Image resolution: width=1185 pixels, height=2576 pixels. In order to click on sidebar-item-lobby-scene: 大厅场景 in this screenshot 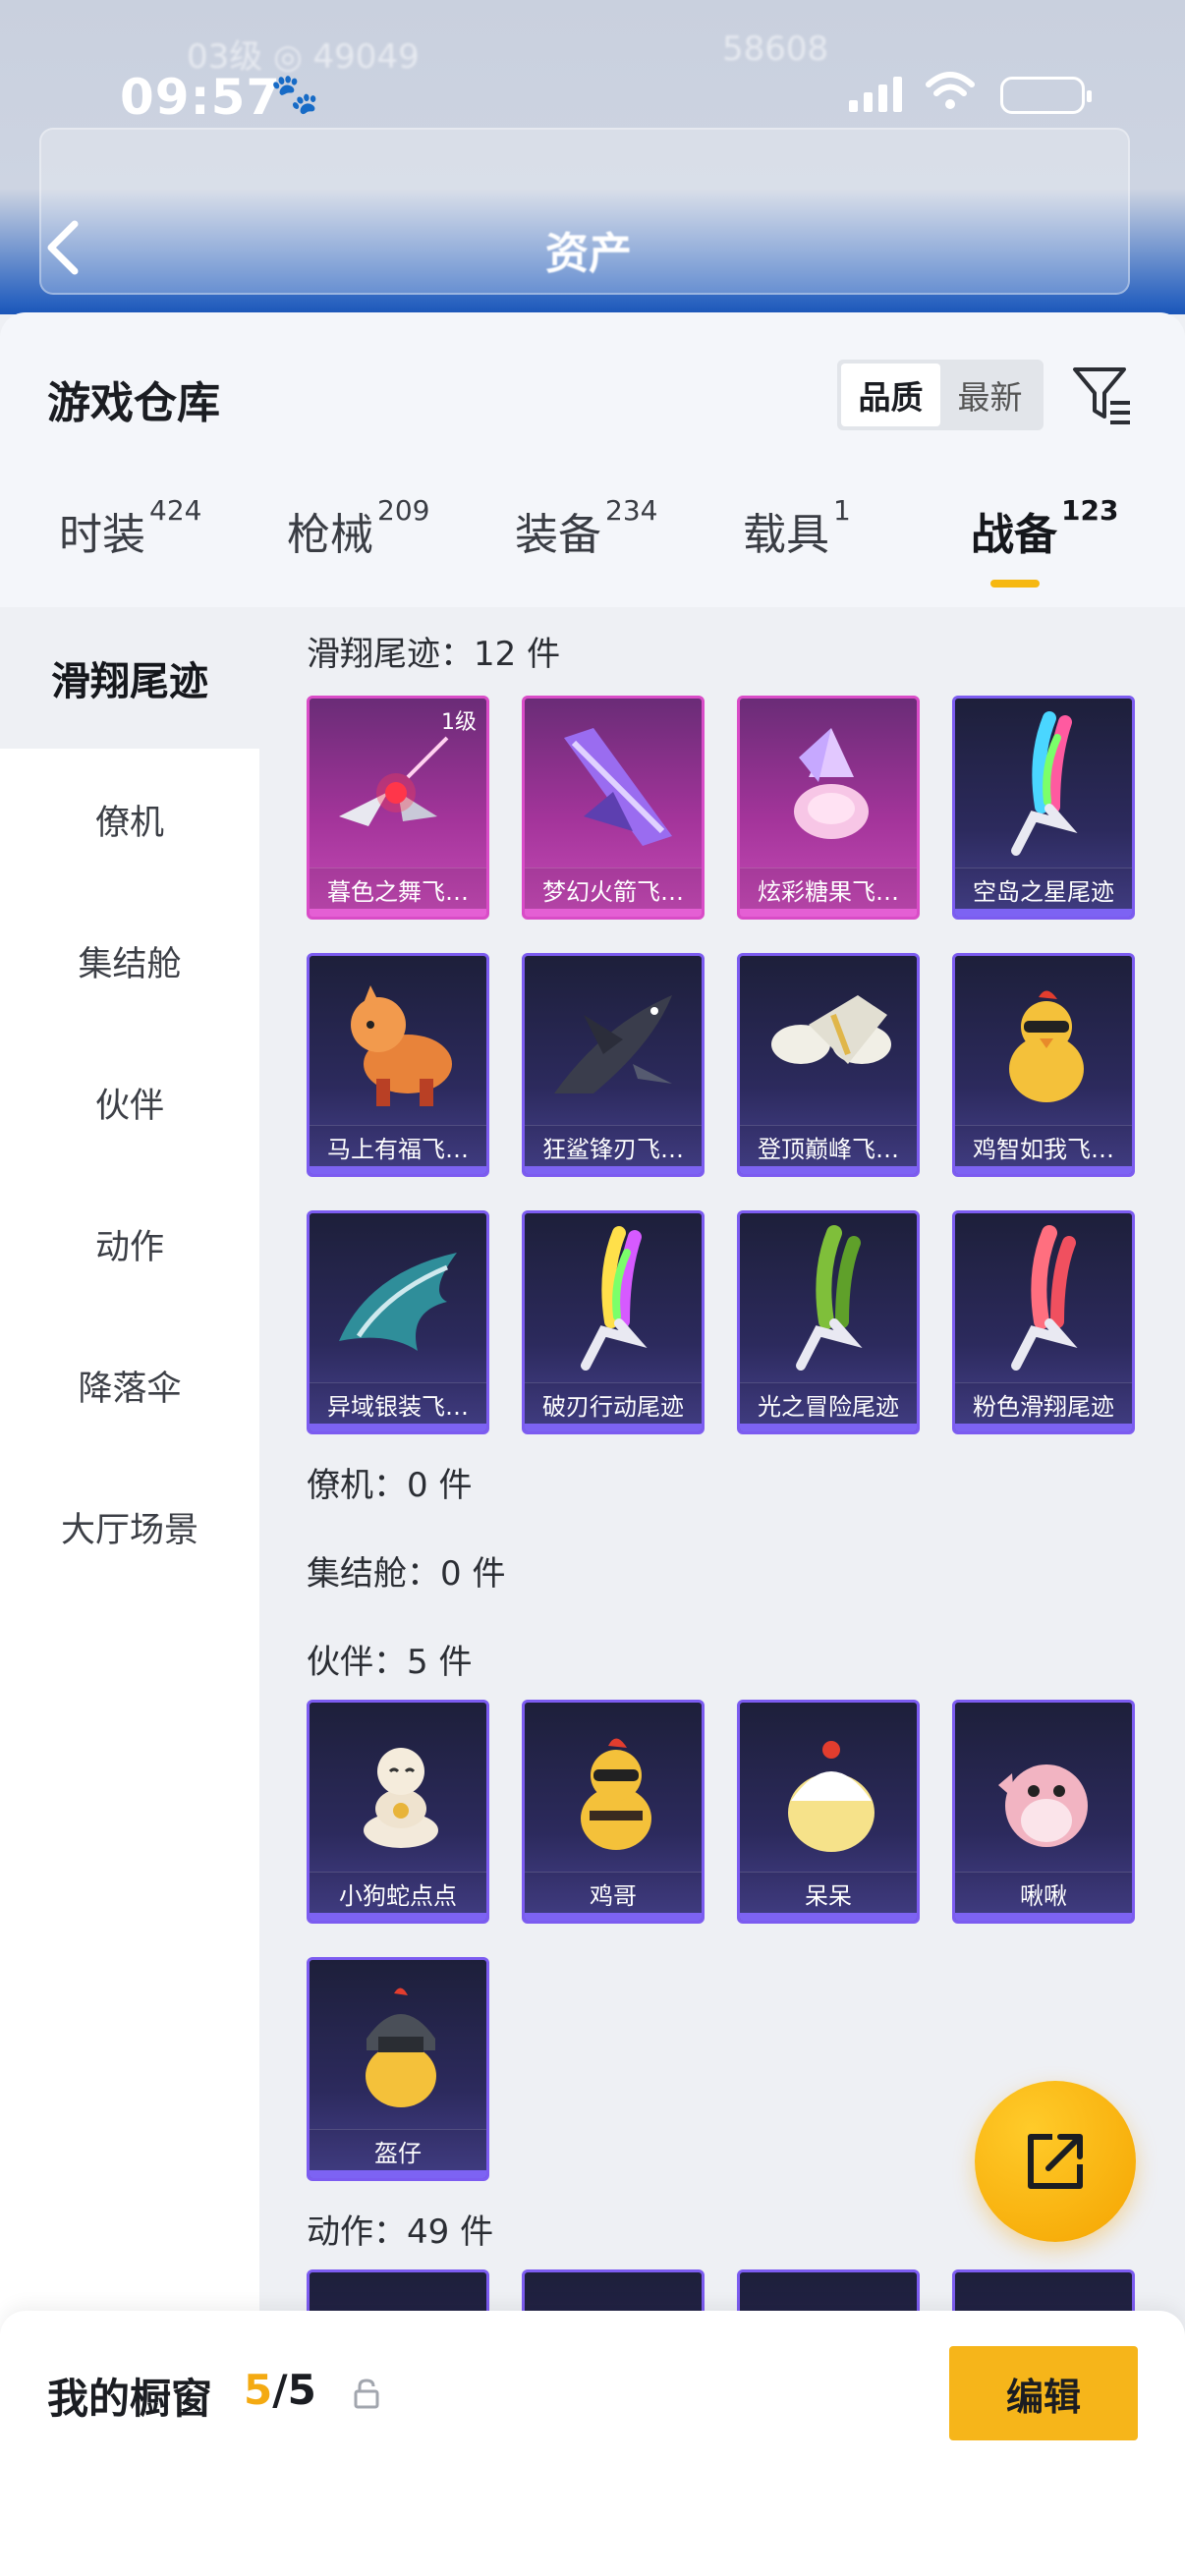, I will do `click(130, 1526)`.